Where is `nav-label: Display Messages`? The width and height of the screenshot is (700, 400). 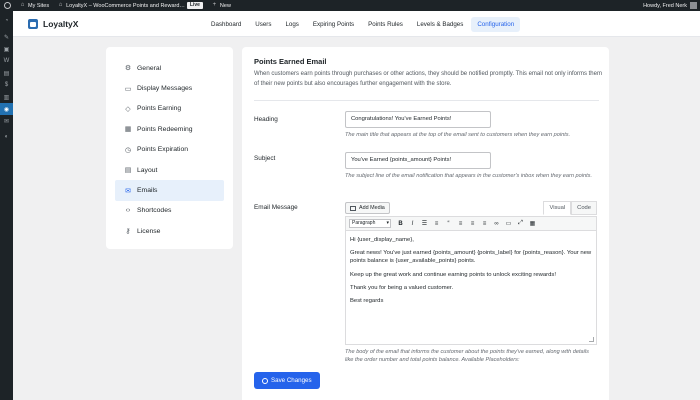
nav-label: Display Messages is located at coordinates (165, 89).